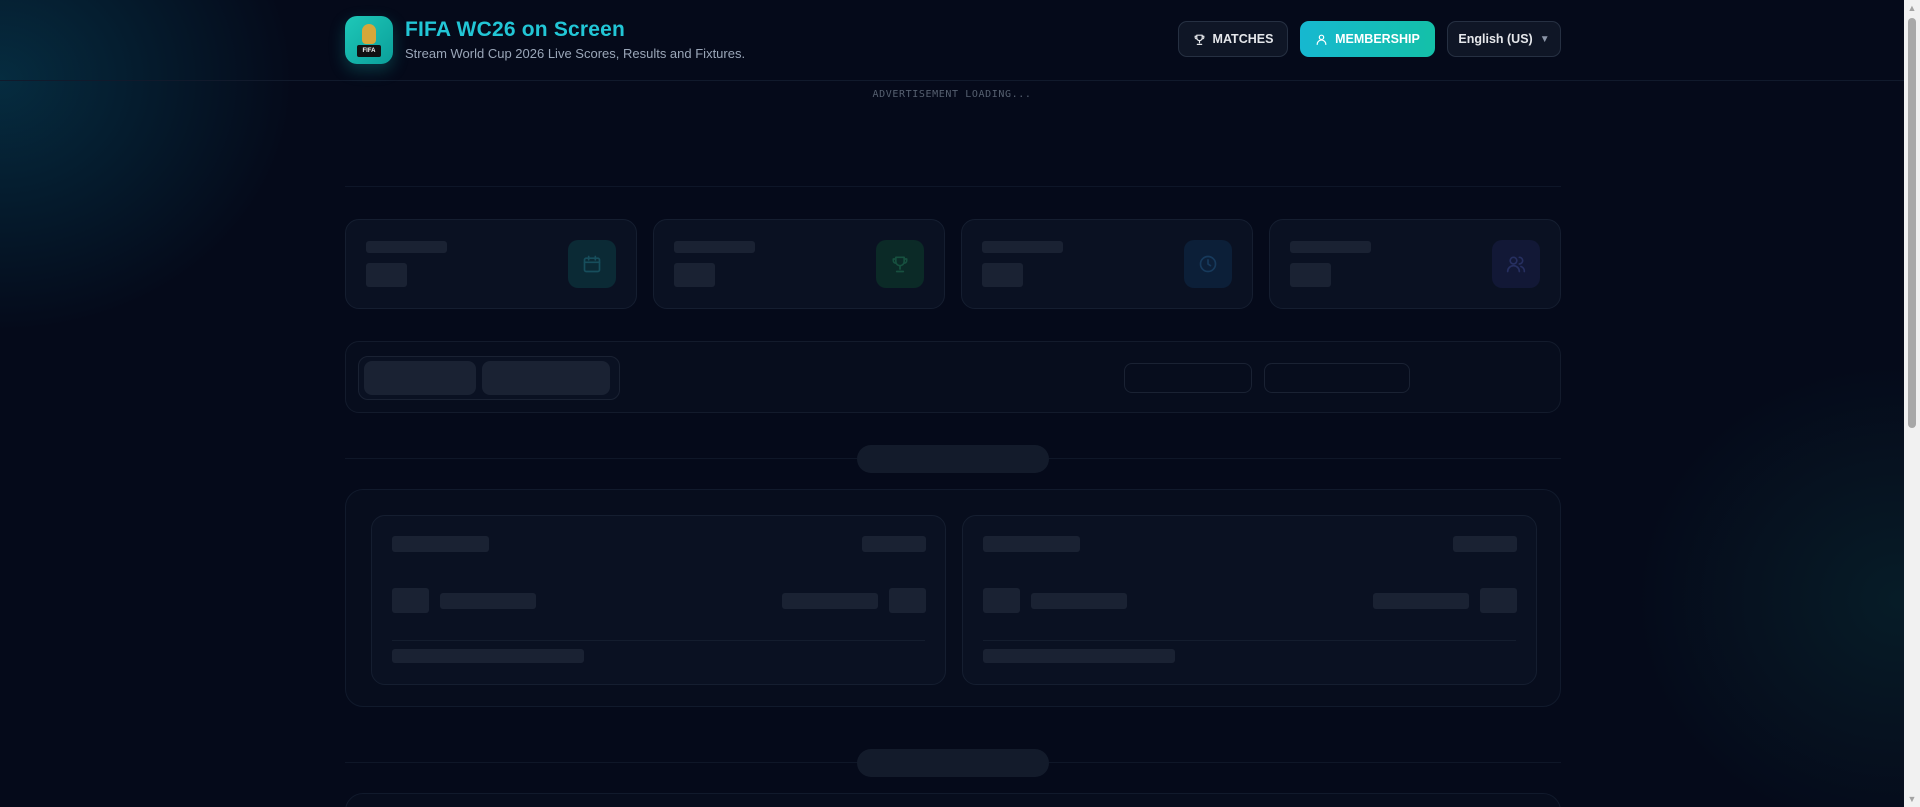 The height and width of the screenshot is (807, 1920). Describe the element at coordinates (1495, 39) in the screenshot. I see `language-label: English (US)` at that location.